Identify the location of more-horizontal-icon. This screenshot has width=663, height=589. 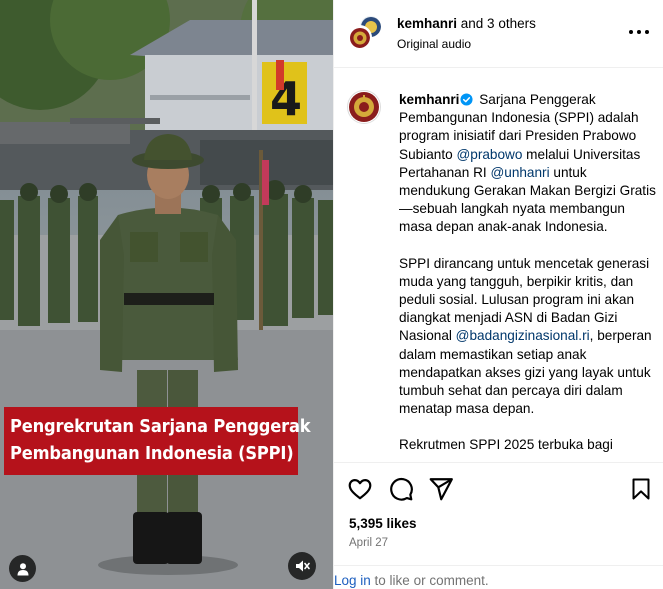
(639, 32).